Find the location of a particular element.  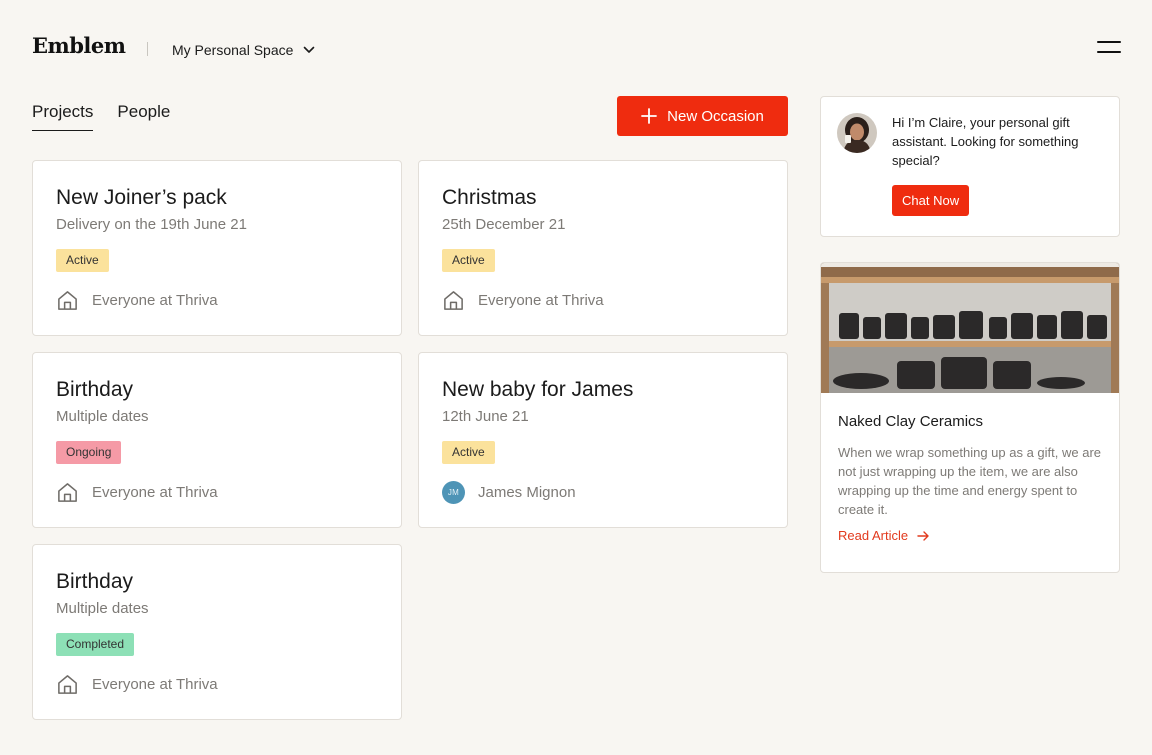

new-occasion-label: New Occasion is located at coordinates (715, 116).